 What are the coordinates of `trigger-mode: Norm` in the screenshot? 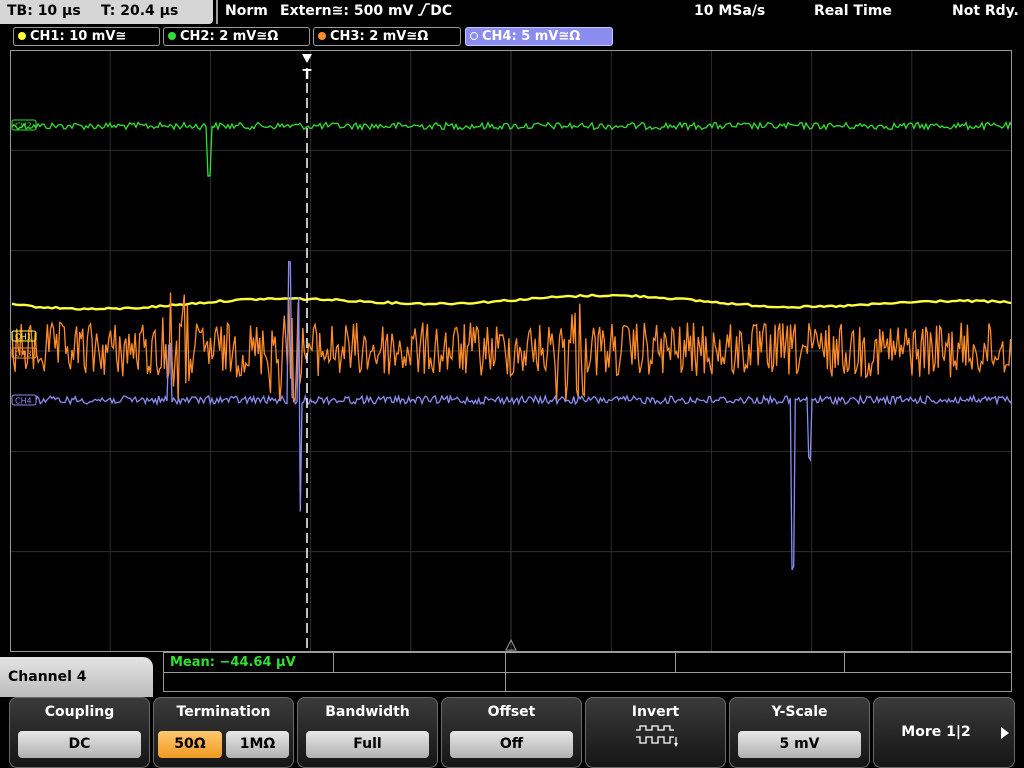 It's located at (246, 11).